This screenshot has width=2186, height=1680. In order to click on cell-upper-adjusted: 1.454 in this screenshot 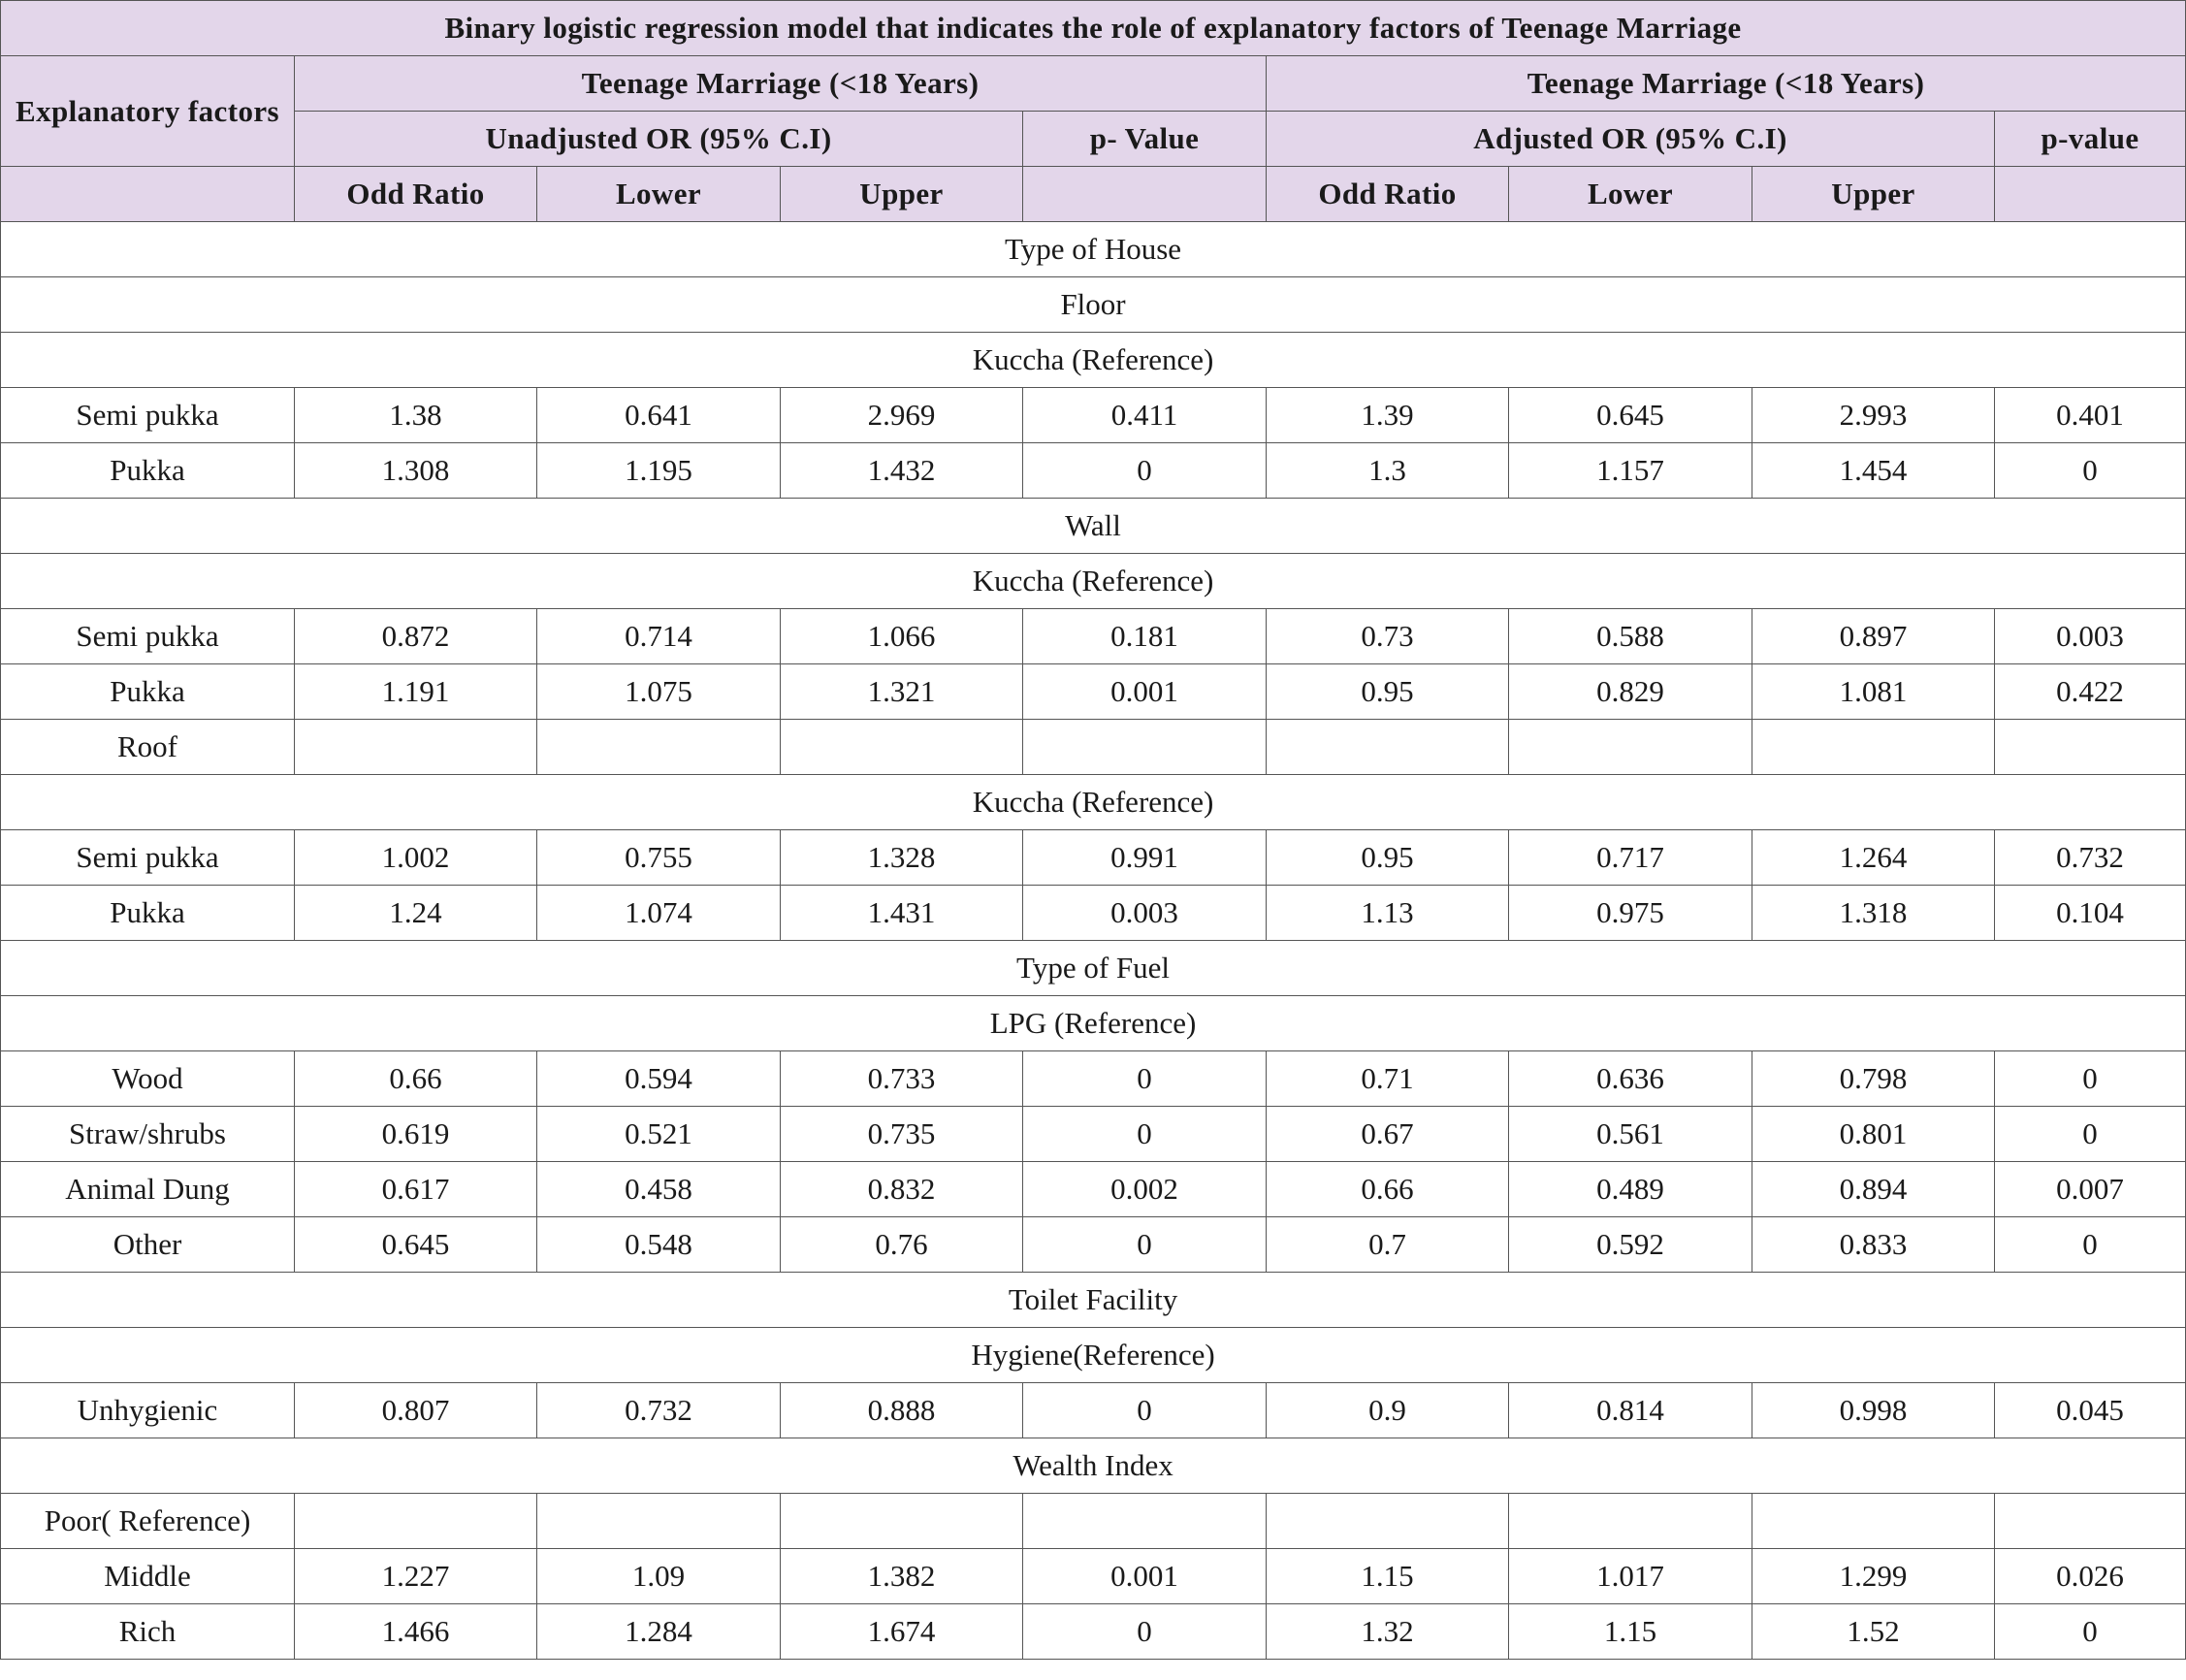, I will do `click(1873, 470)`.